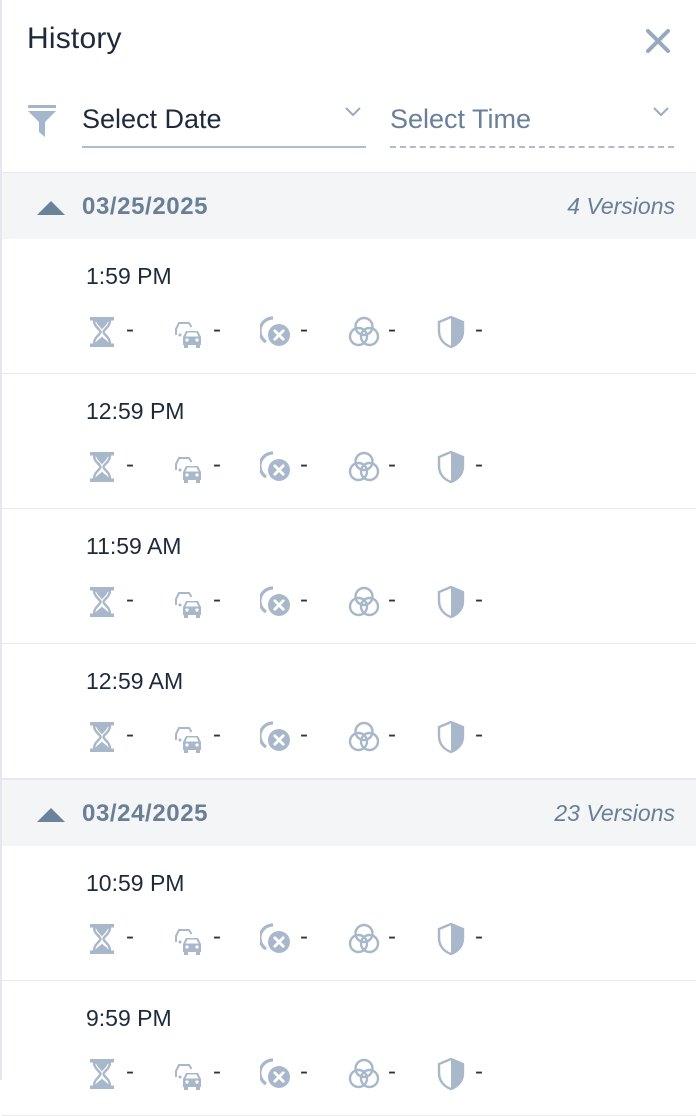 The width and height of the screenshot is (696, 1116). I want to click on close-icon, so click(658, 41).